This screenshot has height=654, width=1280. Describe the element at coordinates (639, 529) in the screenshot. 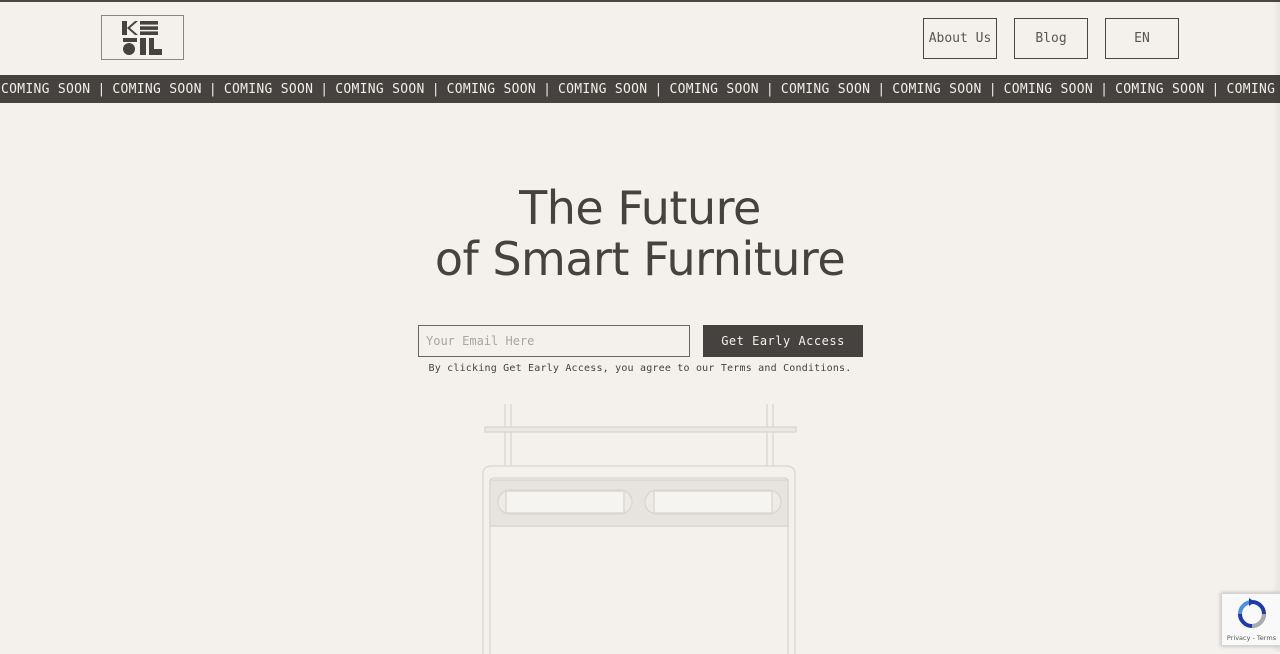

I see `furniture-illustration` at that location.